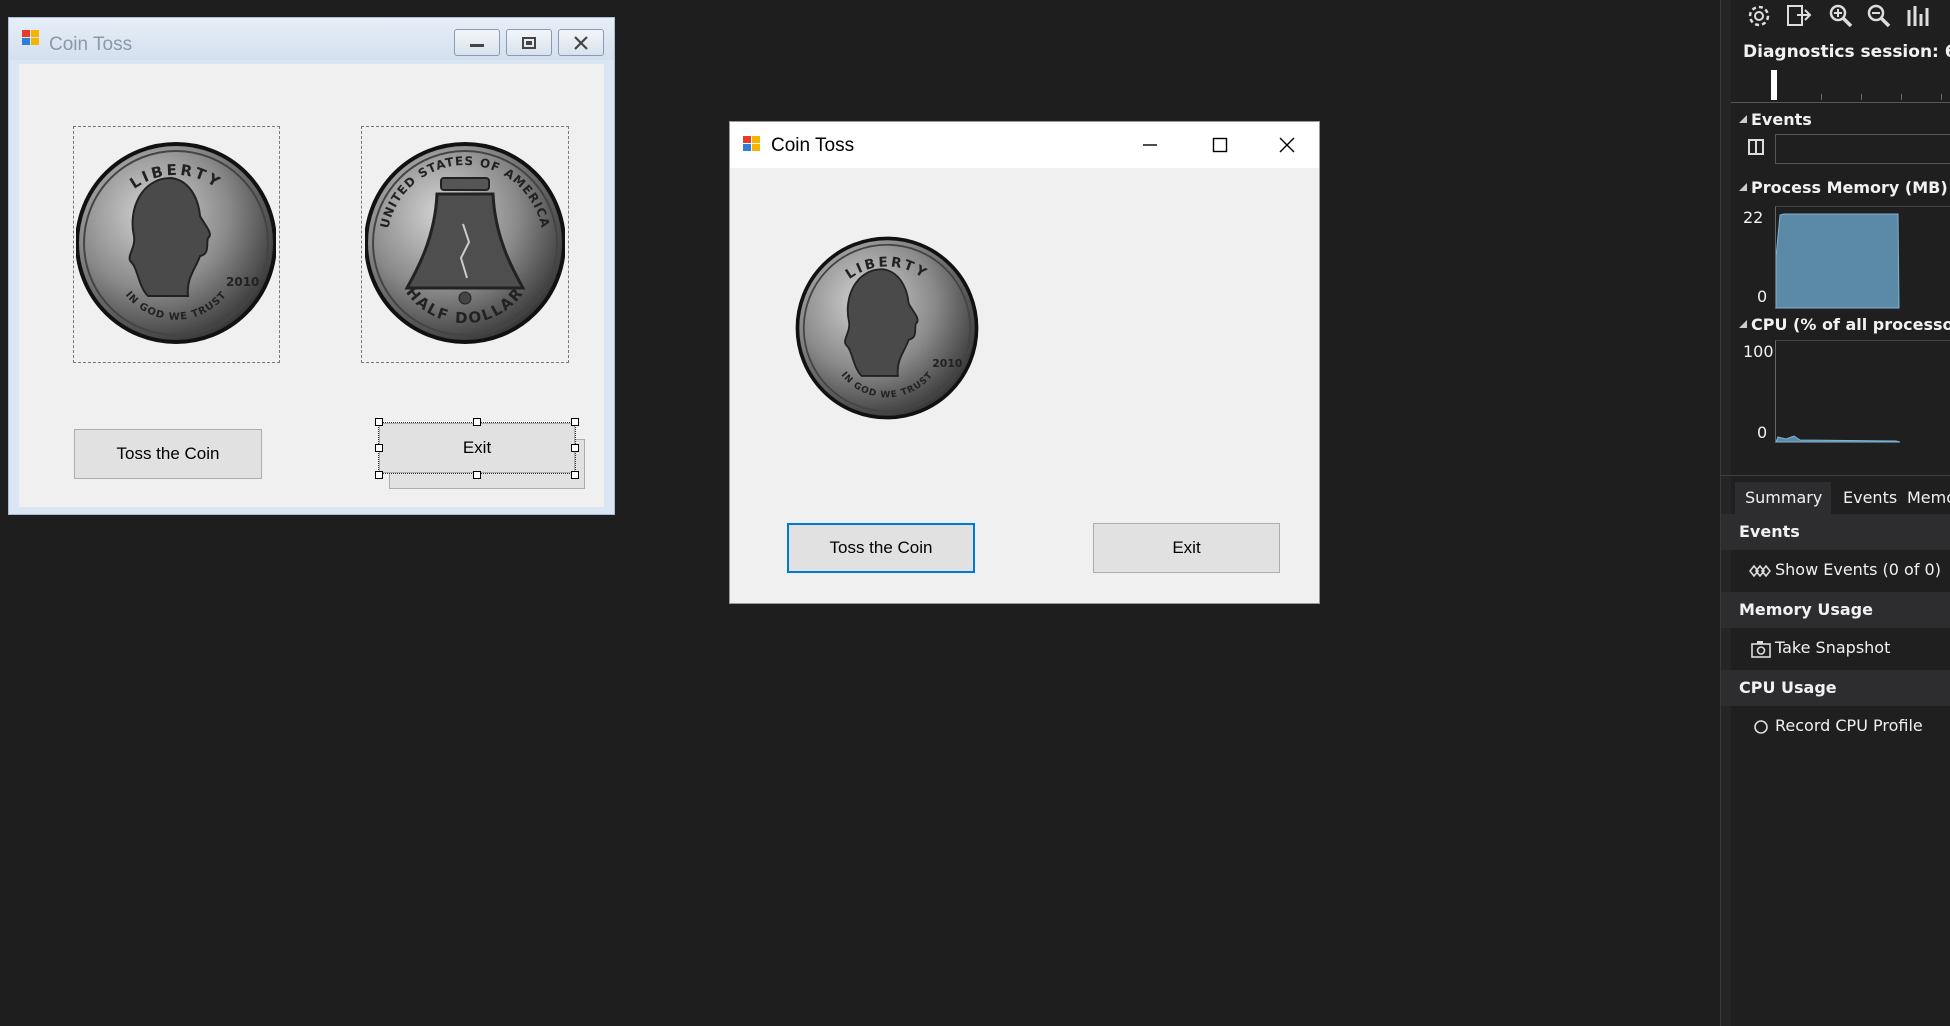 The width and height of the screenshot is (1950, 1026). I want to click on record-circle-icon, so click(1761, 727).